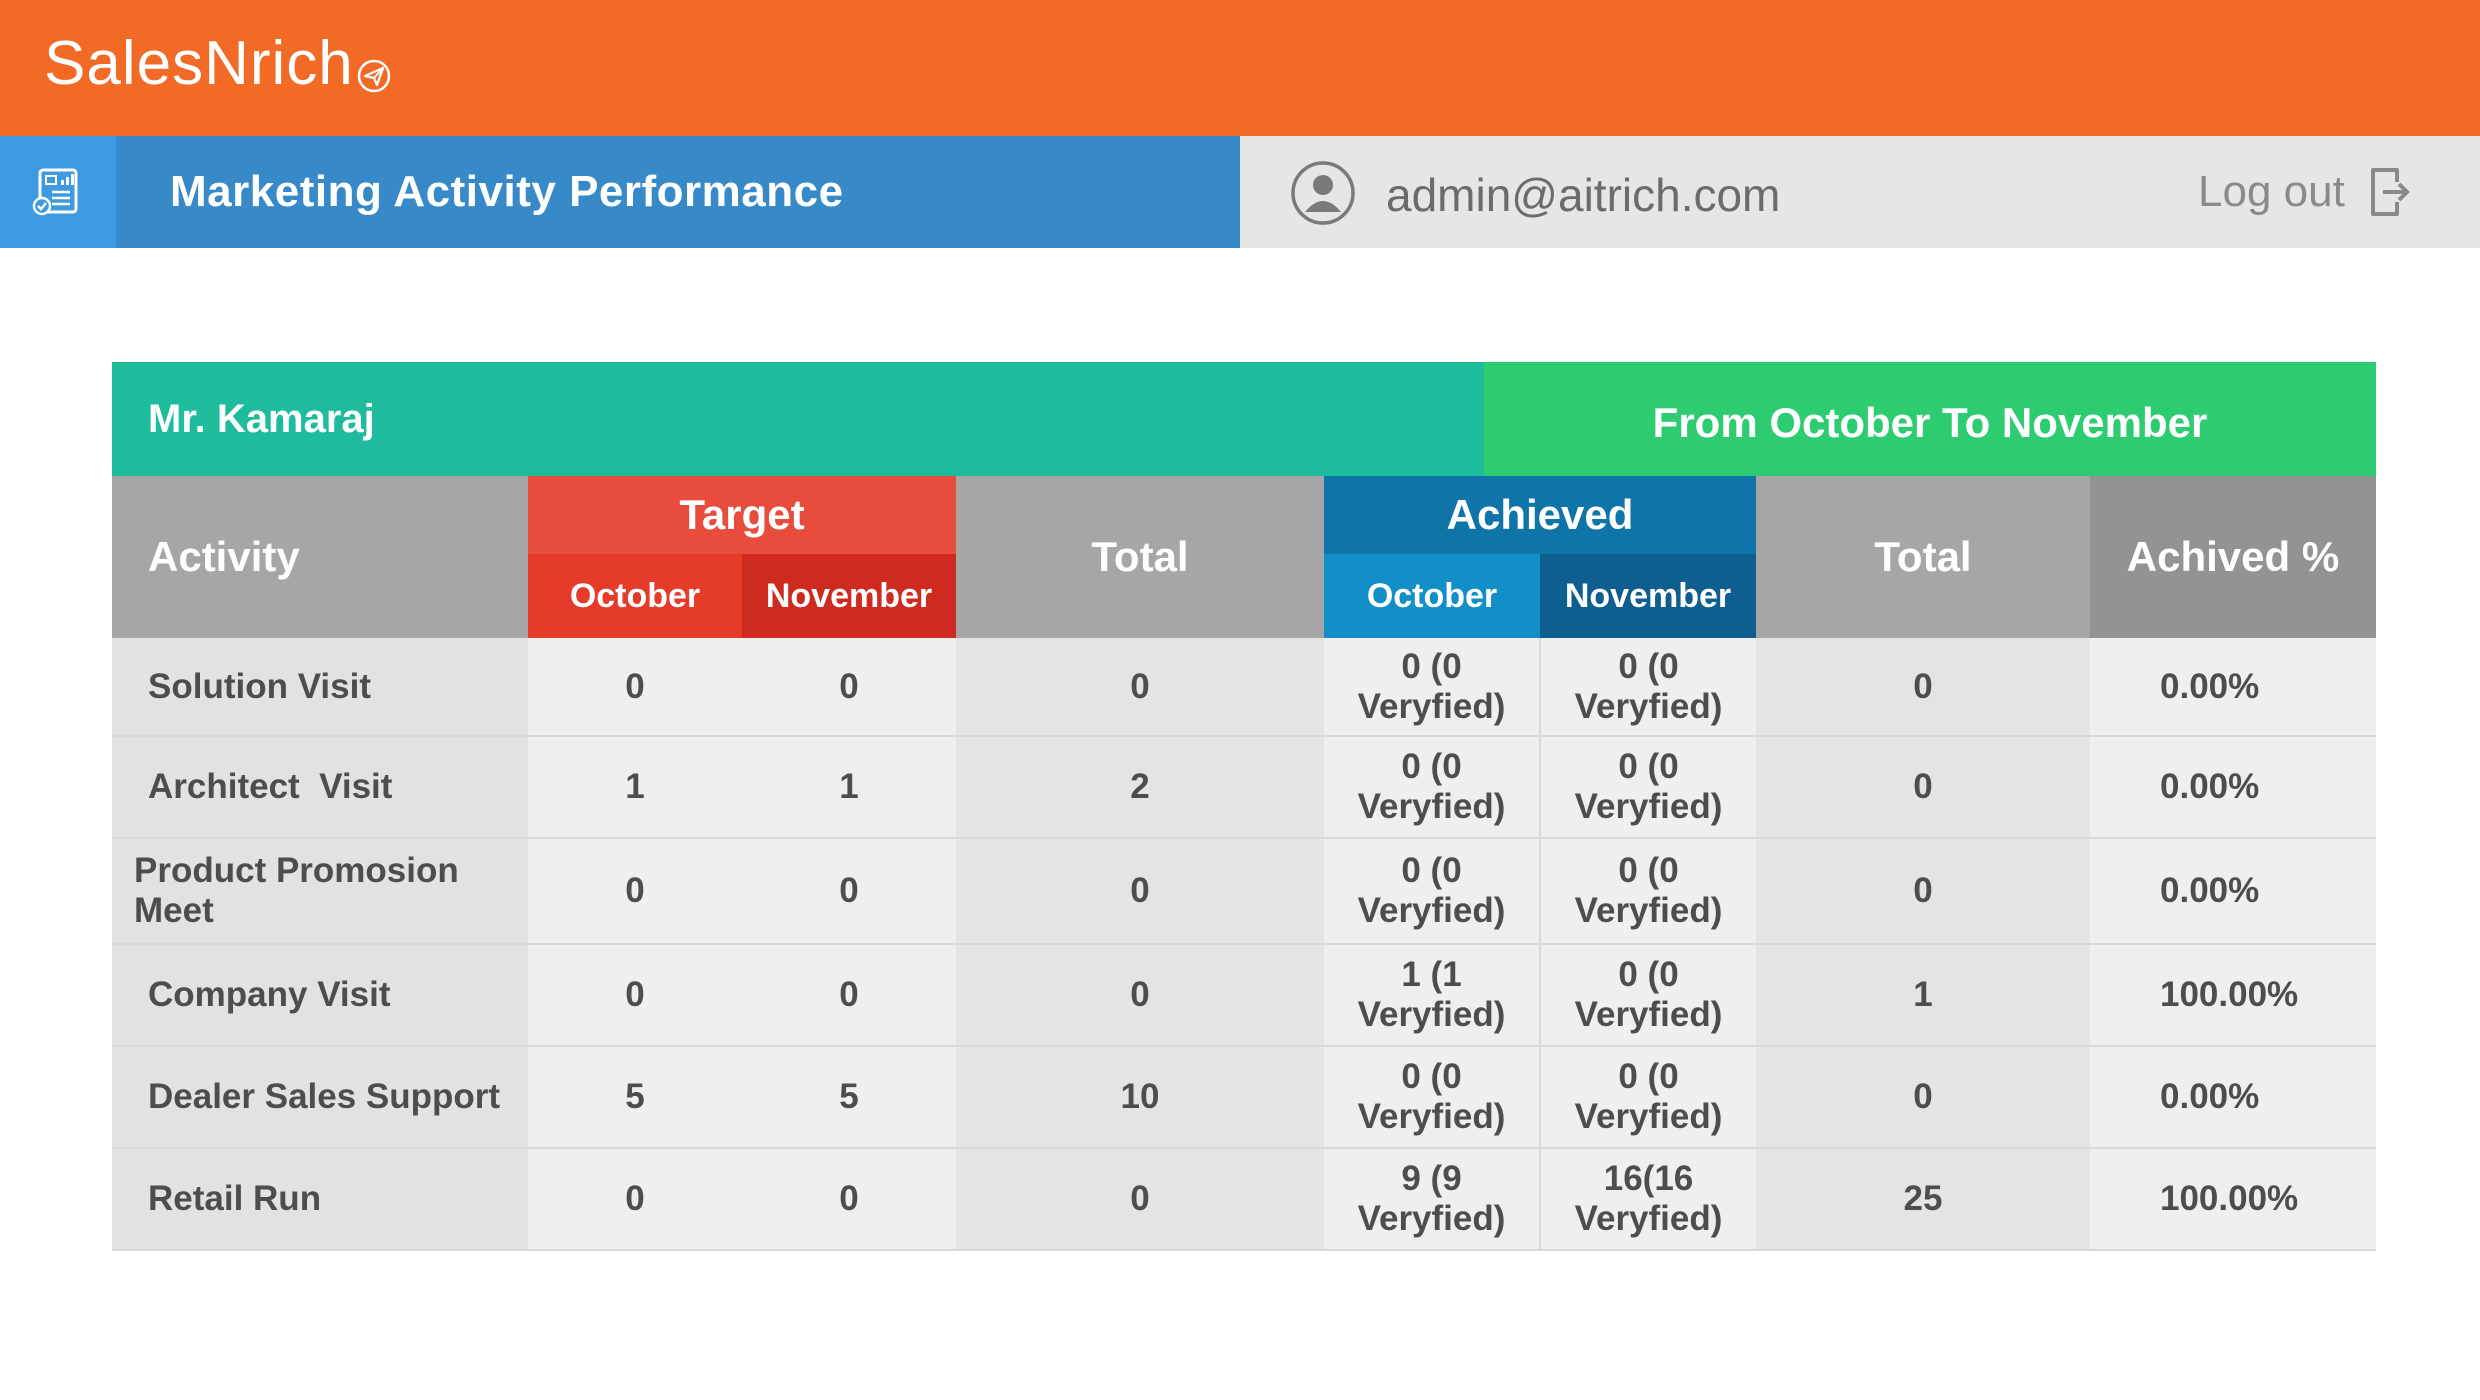  What do you see at coordinates (849, 1097) in the screenshot?
I see `cell-target-november: 5` at bounding box center [849, 1097].